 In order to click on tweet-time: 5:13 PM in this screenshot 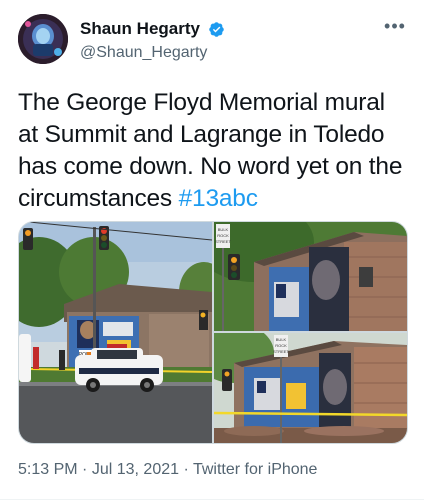, I will do `click(48, 469)`.